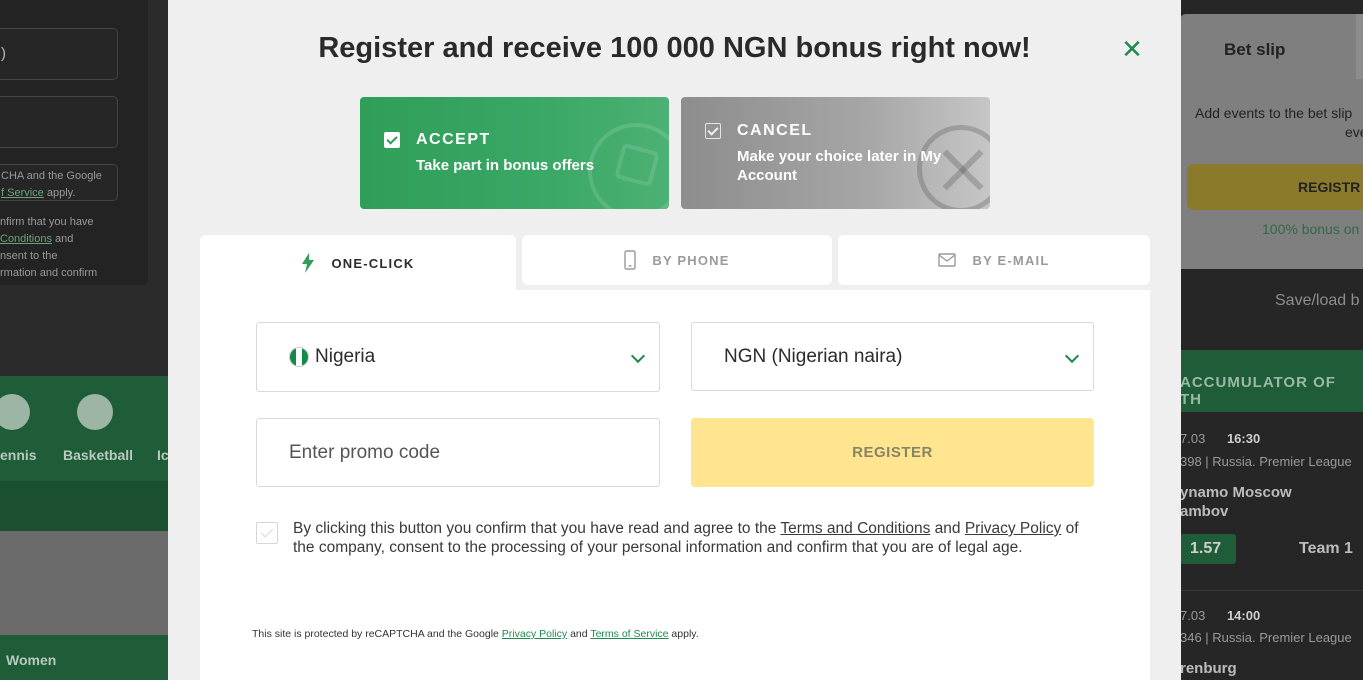 This screenshot has width=1363, height=680. Describe the element at coordinates (691, 260) in the screenshot. I see `tab-by-phone-label: BY PHONE` at that location.